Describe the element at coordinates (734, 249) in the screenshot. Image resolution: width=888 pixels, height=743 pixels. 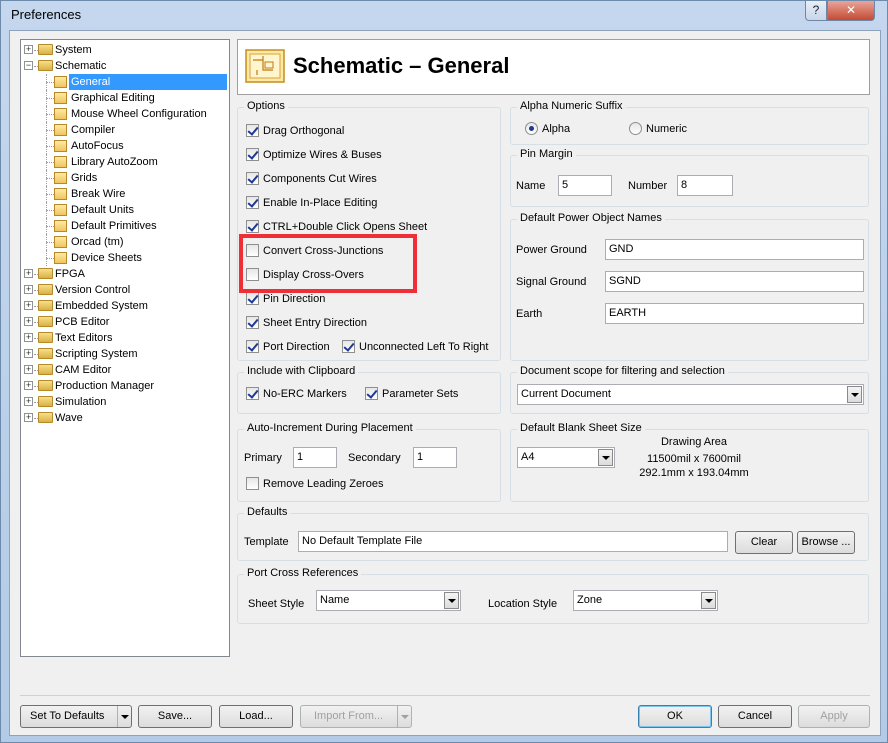
I see `power-ground-input: GND` at that location.